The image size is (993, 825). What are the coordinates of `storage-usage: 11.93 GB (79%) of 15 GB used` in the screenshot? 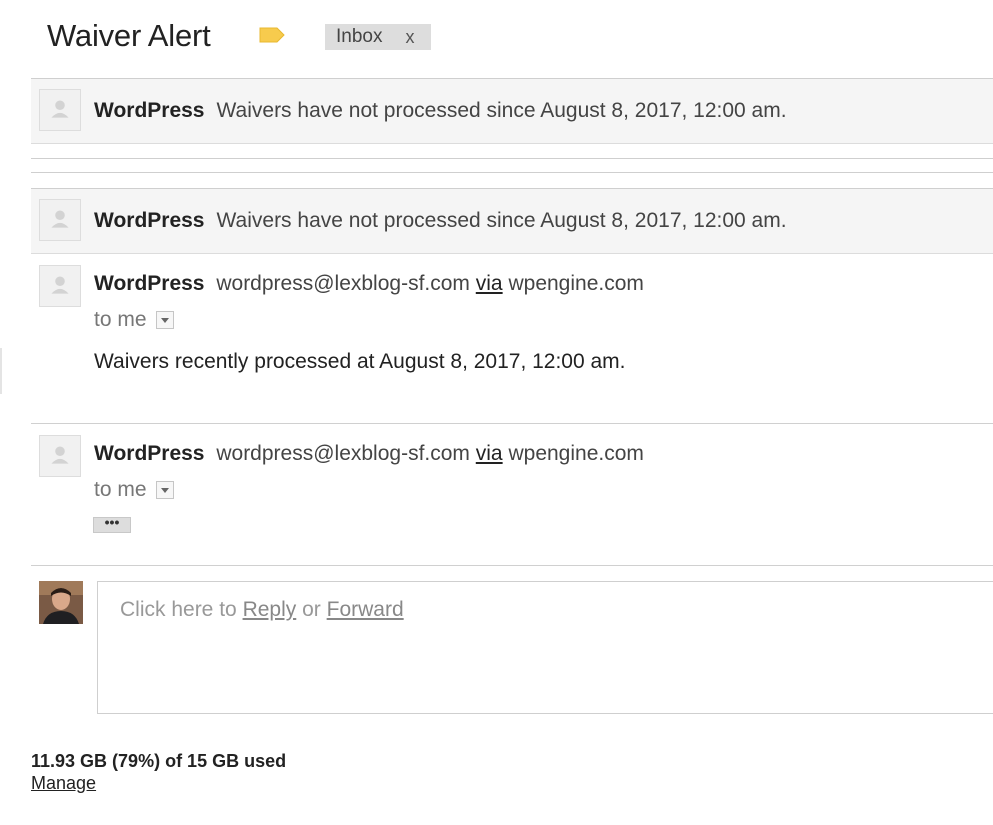 It's located at (159, 761).